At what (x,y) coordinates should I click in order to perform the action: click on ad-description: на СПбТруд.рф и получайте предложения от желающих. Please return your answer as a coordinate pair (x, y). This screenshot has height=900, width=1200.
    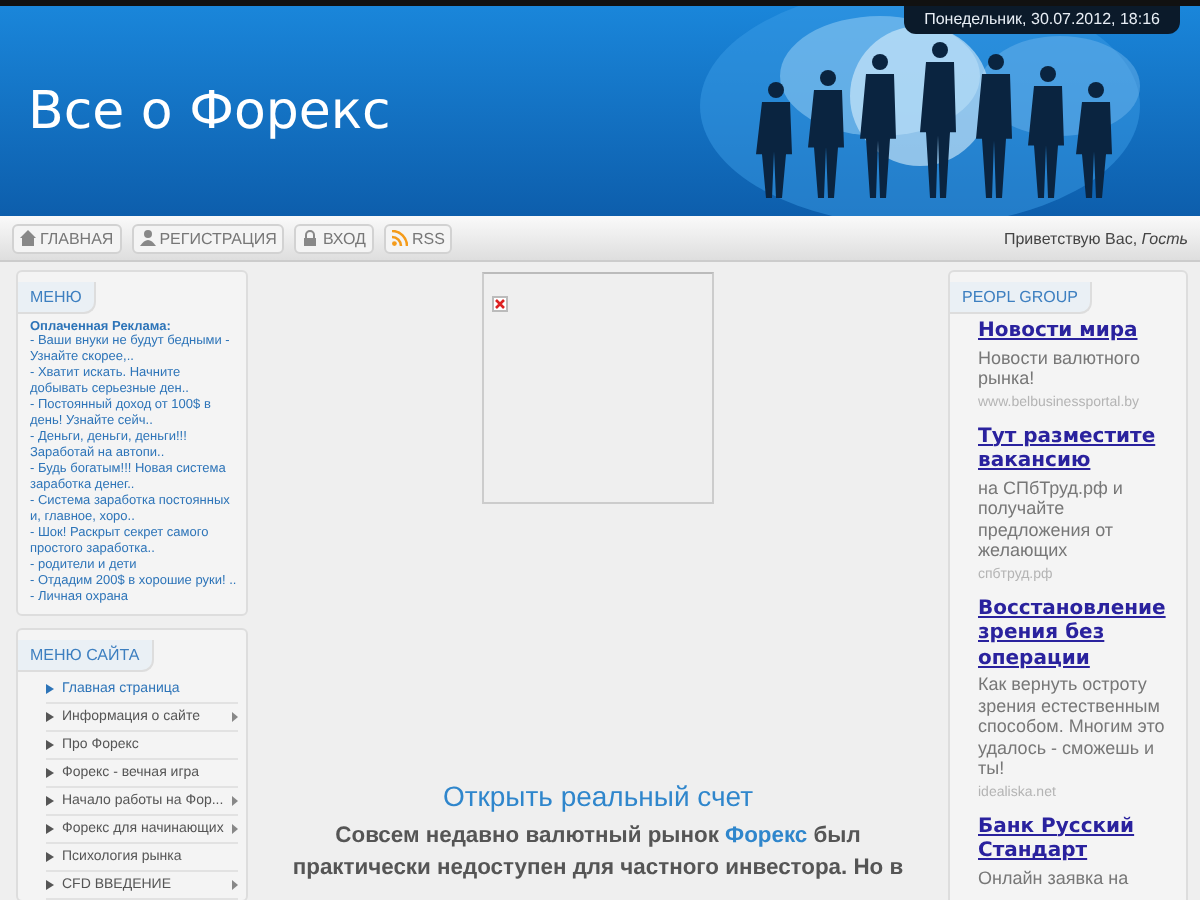
    Looking at the image, I should click on (1051, 519).